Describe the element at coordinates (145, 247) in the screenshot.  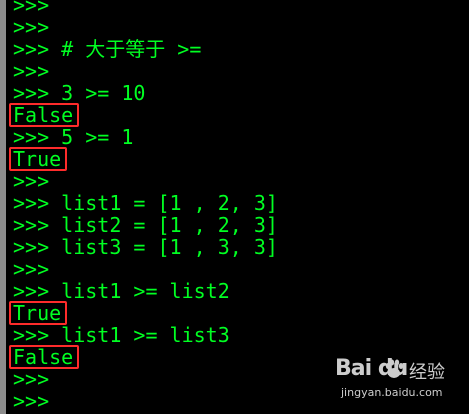
I see `console-line: >>> list3 = [1 , 3, 3]` at that location.